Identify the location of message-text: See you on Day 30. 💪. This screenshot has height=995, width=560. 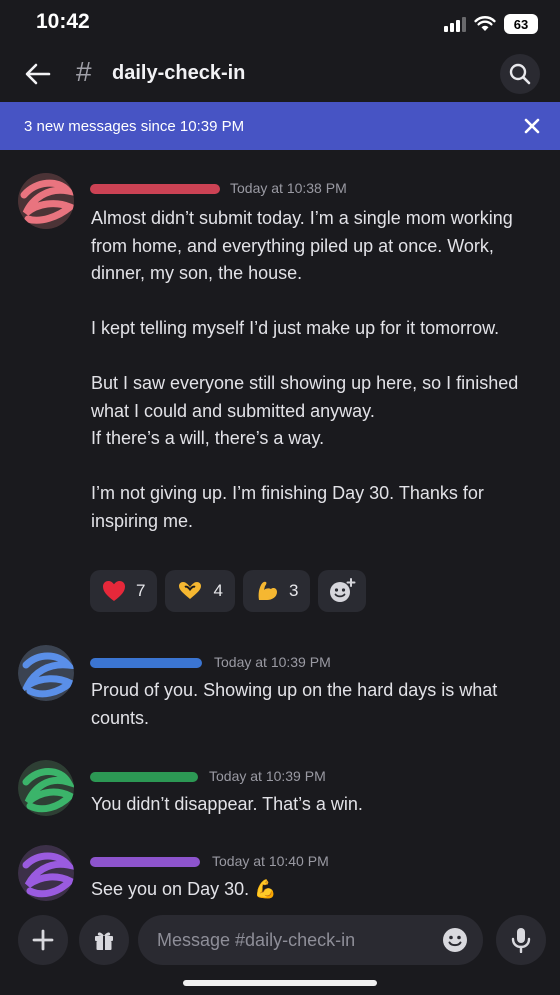
(184, 889).